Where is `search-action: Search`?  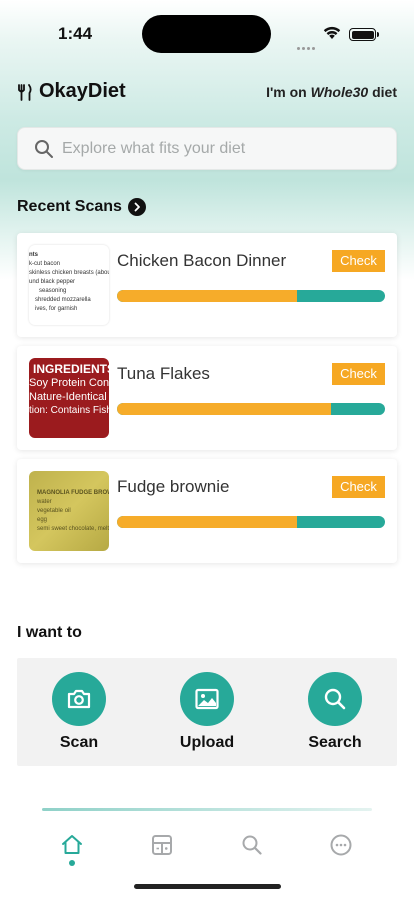 search-action: Search is located at coordinates (335, 712).